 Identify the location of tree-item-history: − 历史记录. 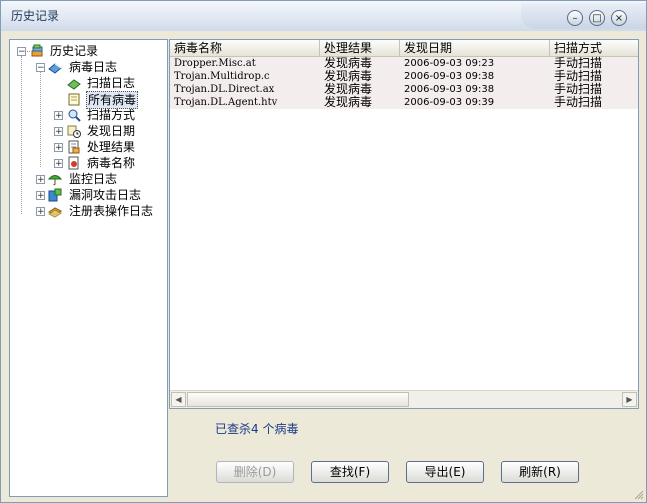
(85, 51).